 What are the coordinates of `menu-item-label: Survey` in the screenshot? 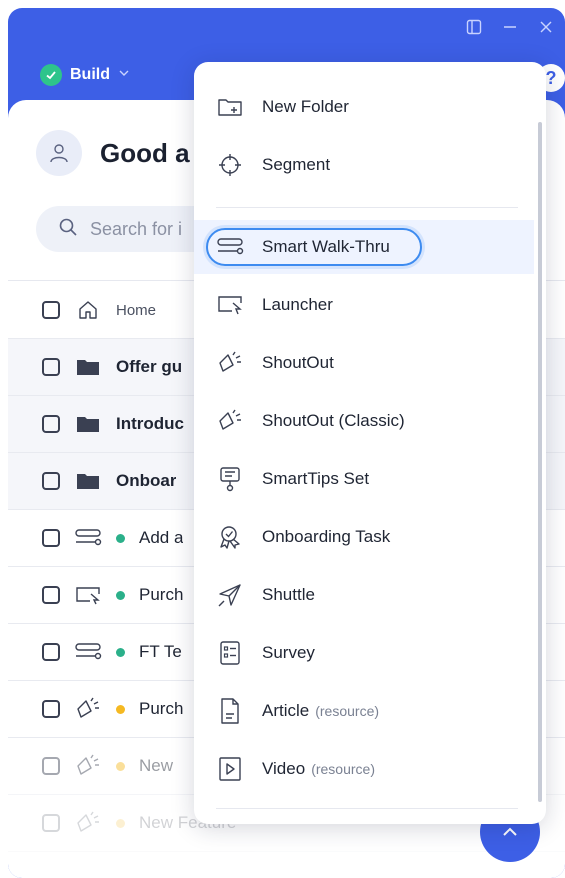 It's located at (288, 652).